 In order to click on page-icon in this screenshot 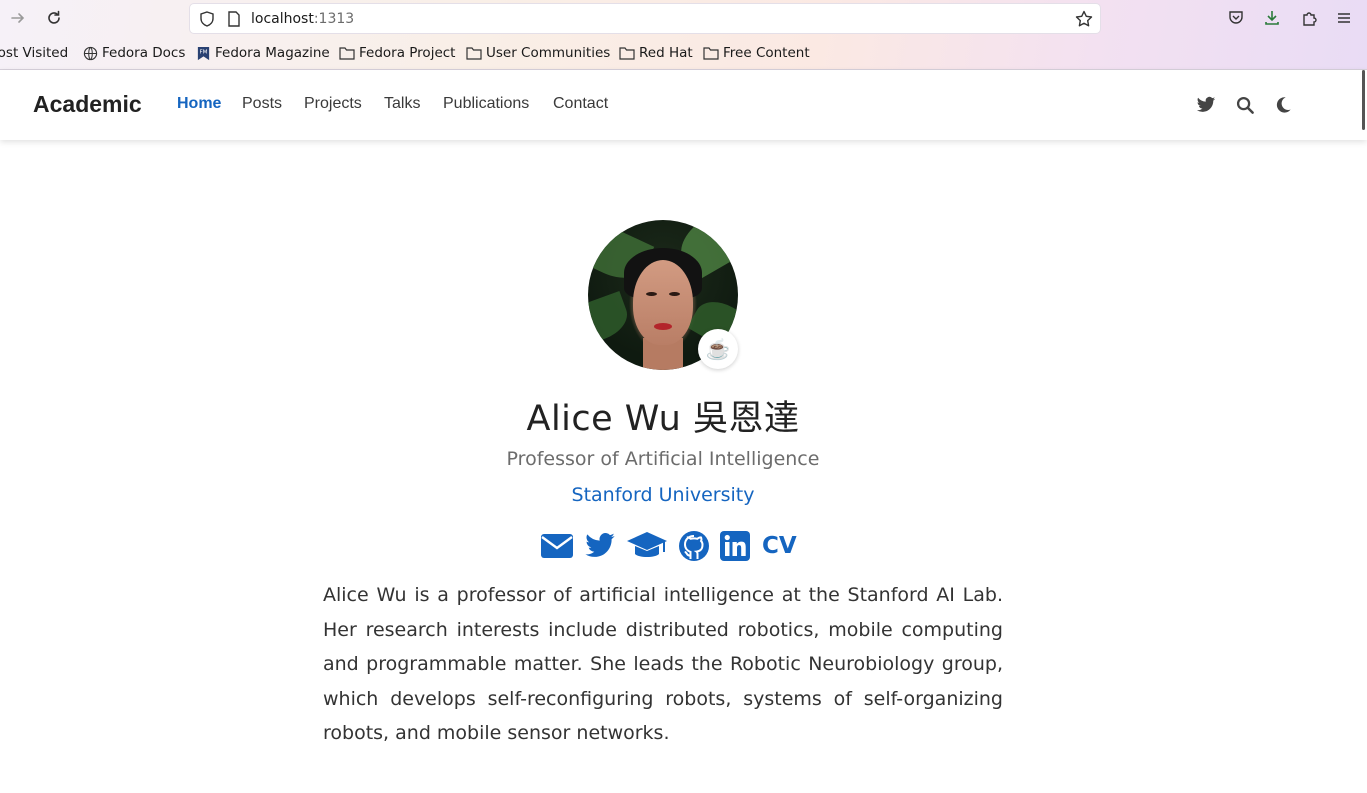, I will do `click(234, 21)`.